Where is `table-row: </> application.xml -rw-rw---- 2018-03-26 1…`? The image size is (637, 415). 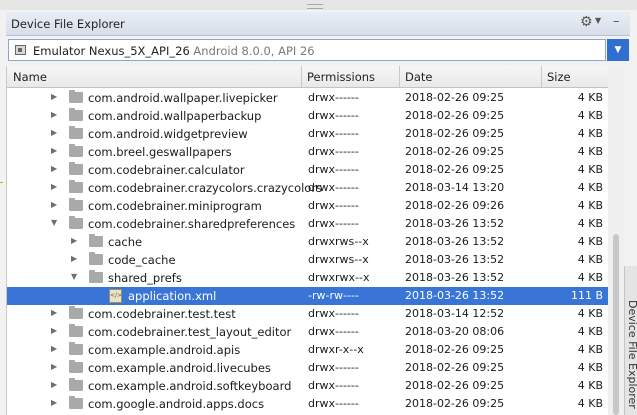
table-row: </> application.xml -rw-rw---- 2018-03-26 1… is located at coordinates (308, 296).